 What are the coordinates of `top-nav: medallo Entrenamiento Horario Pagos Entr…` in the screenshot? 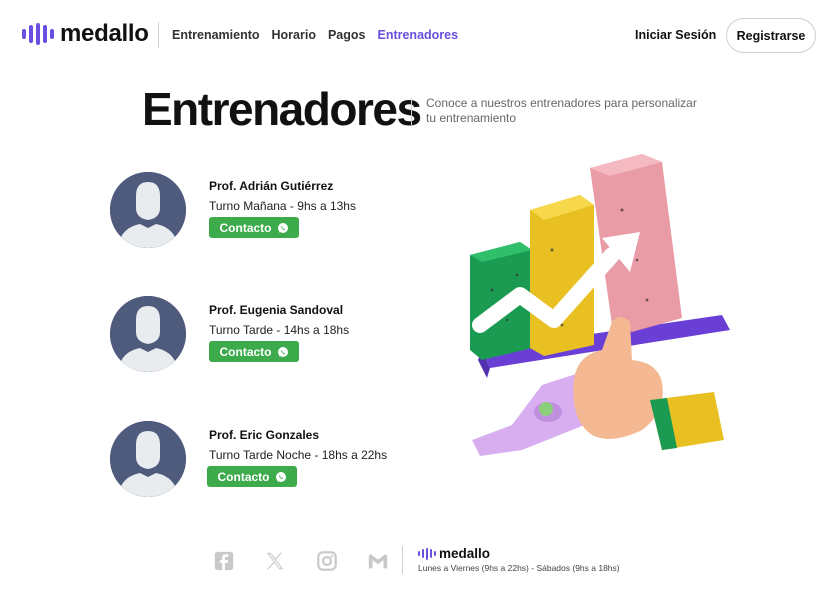 It's located at (419, 35).